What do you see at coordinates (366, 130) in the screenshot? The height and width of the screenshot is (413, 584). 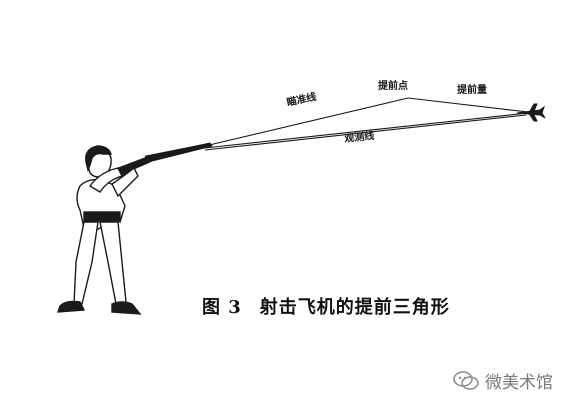 I see `sight-line` at bounding box center [366, 130].